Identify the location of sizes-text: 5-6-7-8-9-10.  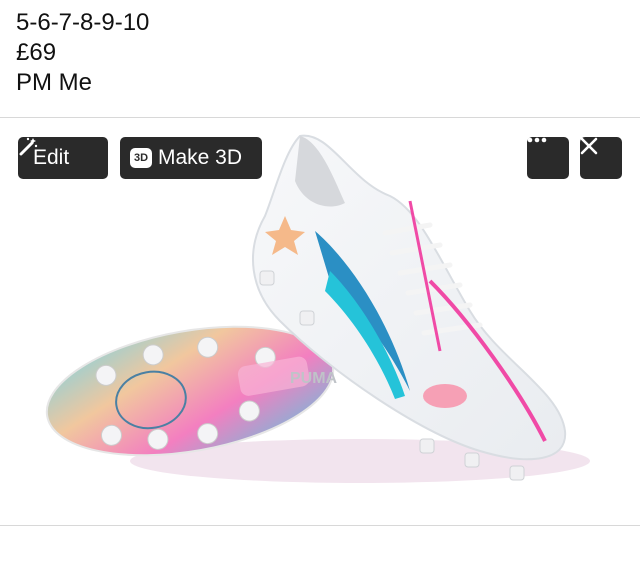
(83, 22).